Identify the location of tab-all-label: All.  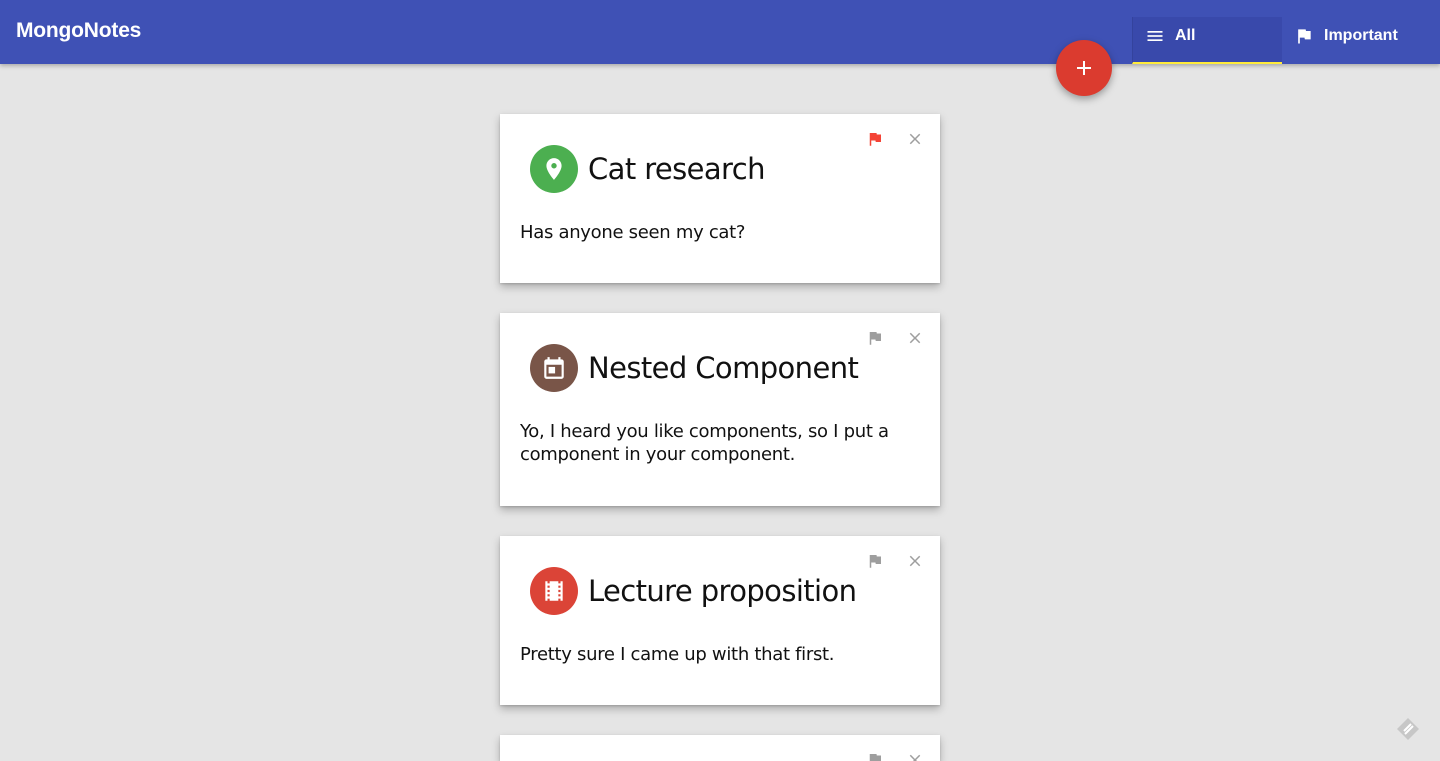
(1185, 35).